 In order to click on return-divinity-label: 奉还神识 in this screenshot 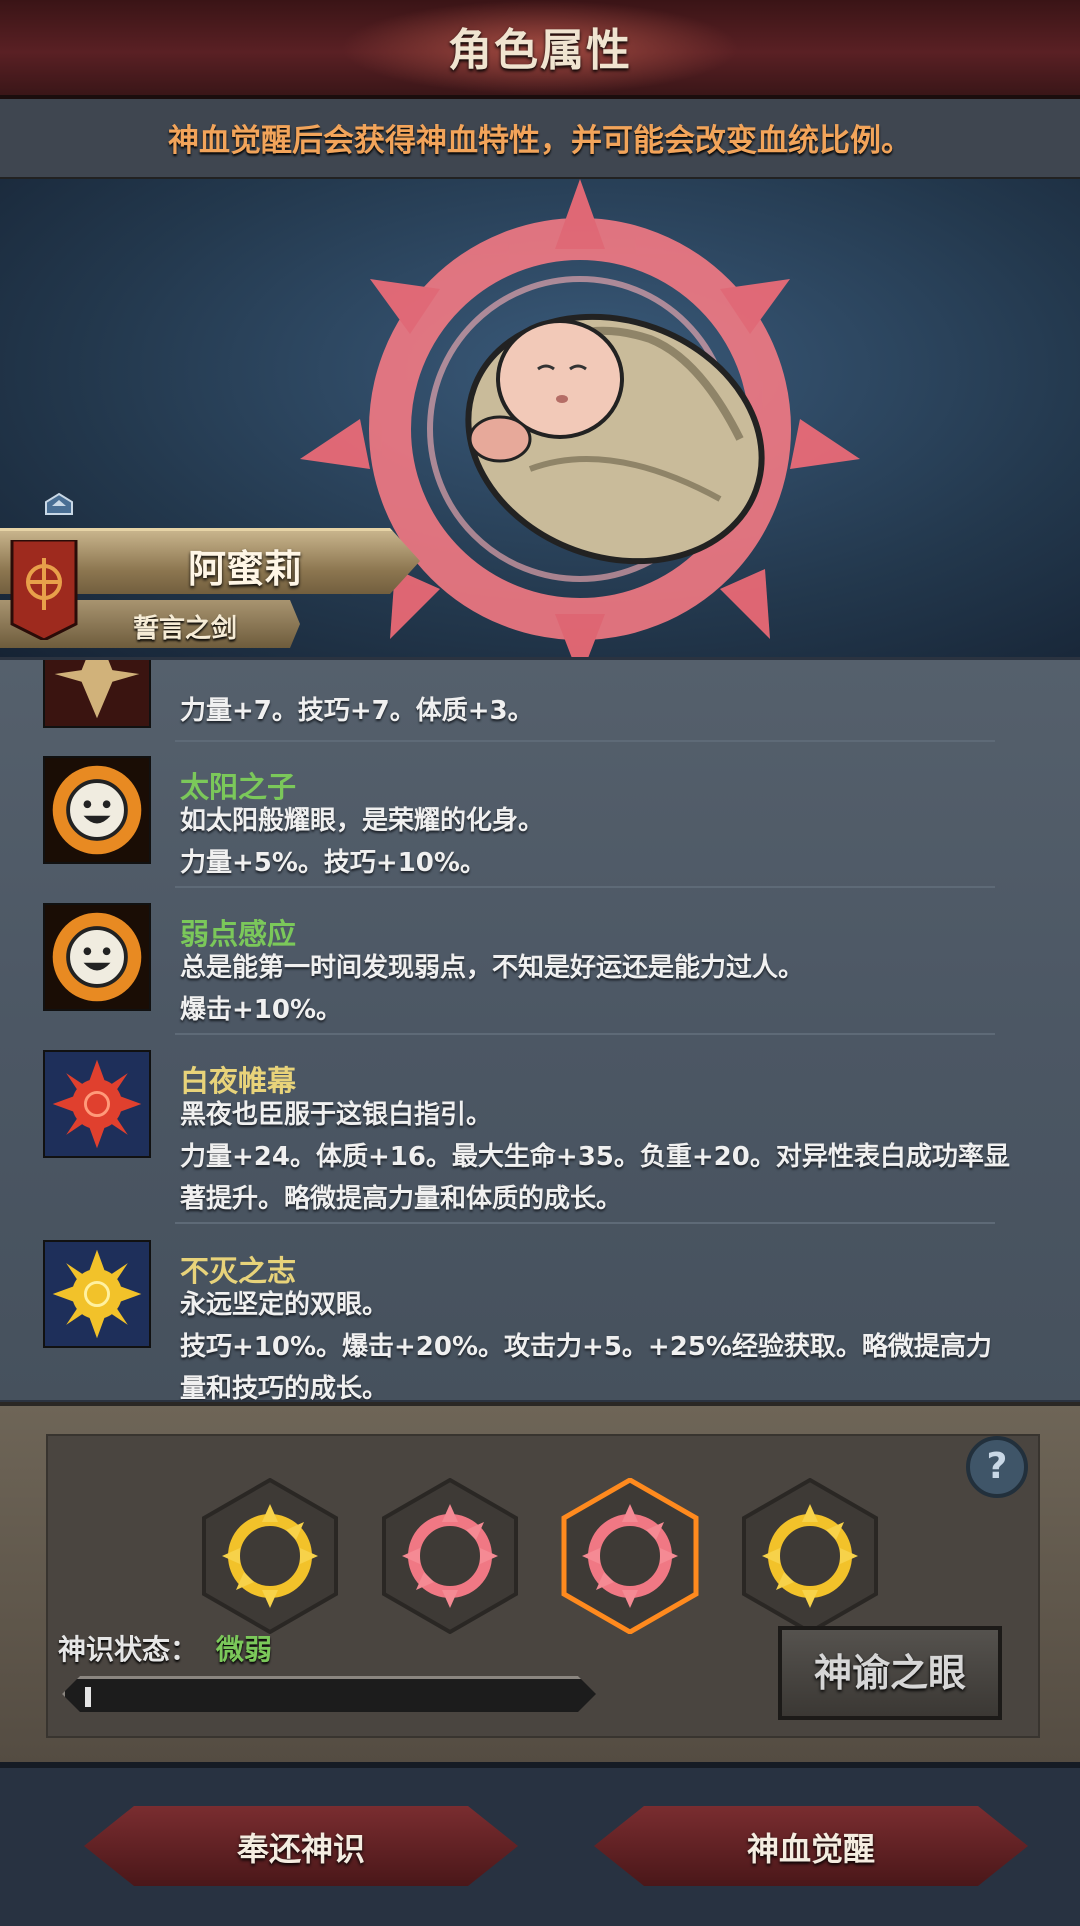, I will do `click(300, 1849)`.